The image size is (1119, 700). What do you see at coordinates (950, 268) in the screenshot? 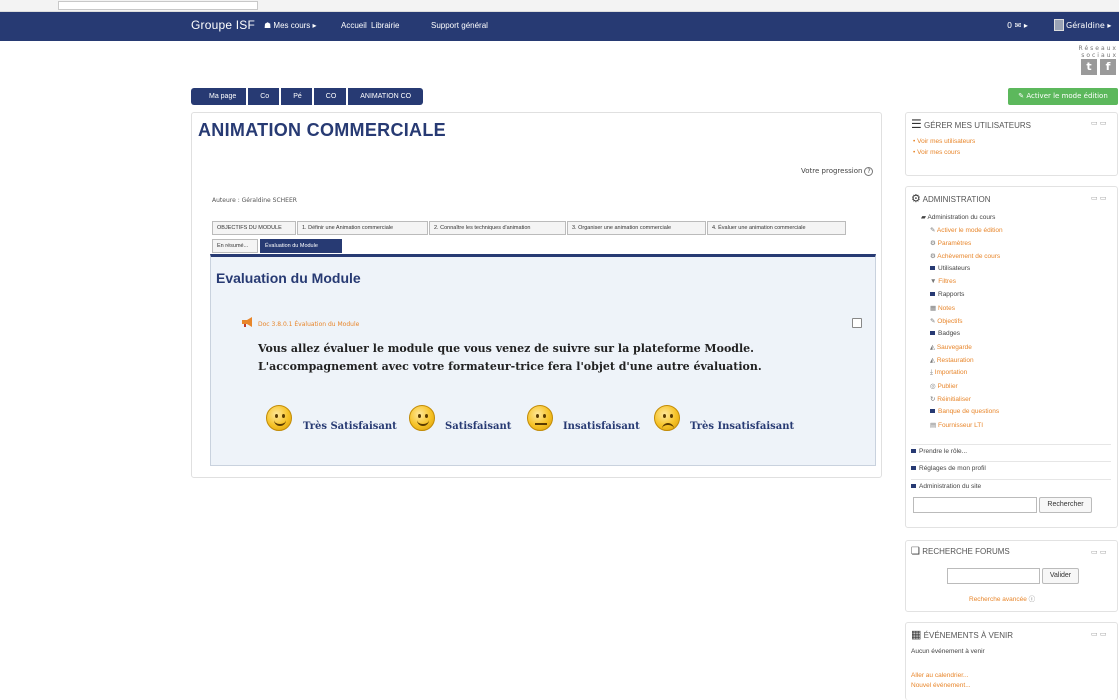
I see `admin-item-users: Utilisateurs` at bounding box center [950, 268].